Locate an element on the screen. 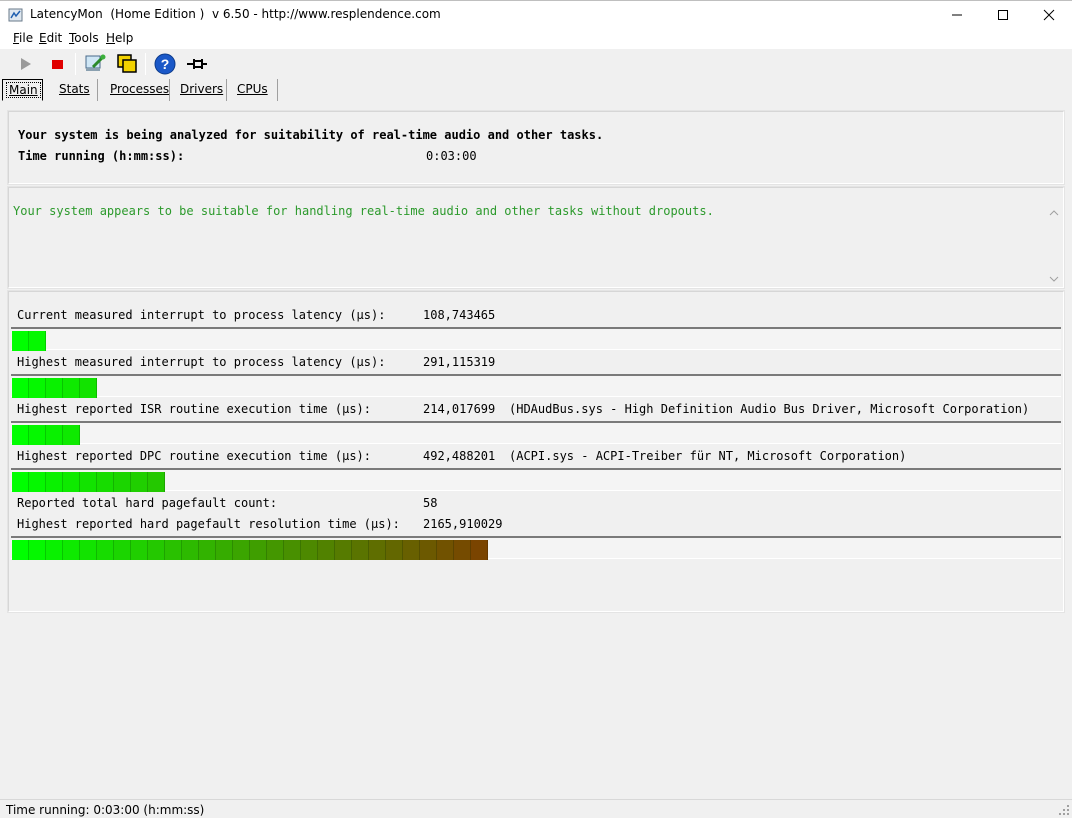 The width and height of the screenshot is (1072, 818). copy-windows-button is located at coordinates (127, 64).